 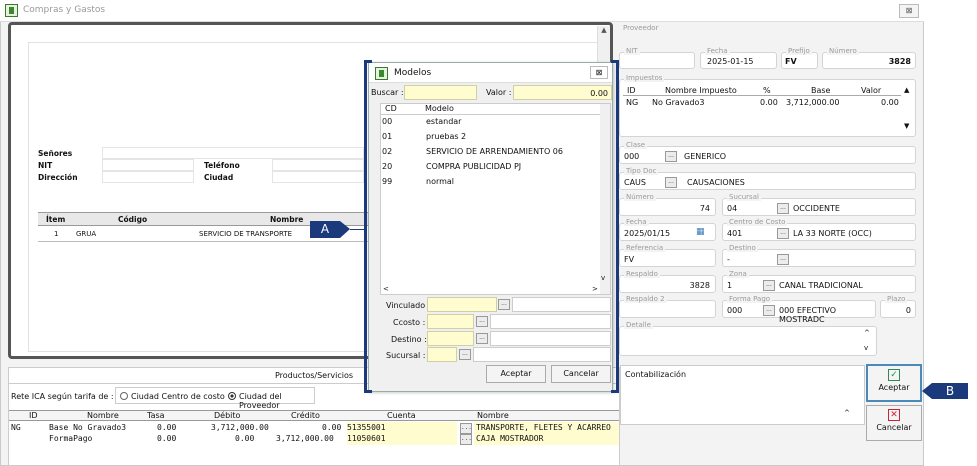 What do you see at coordinates (409, 322) in the screenshot?
I see `ccosto-label: Ccosto :` at bounding box center [409, 322].